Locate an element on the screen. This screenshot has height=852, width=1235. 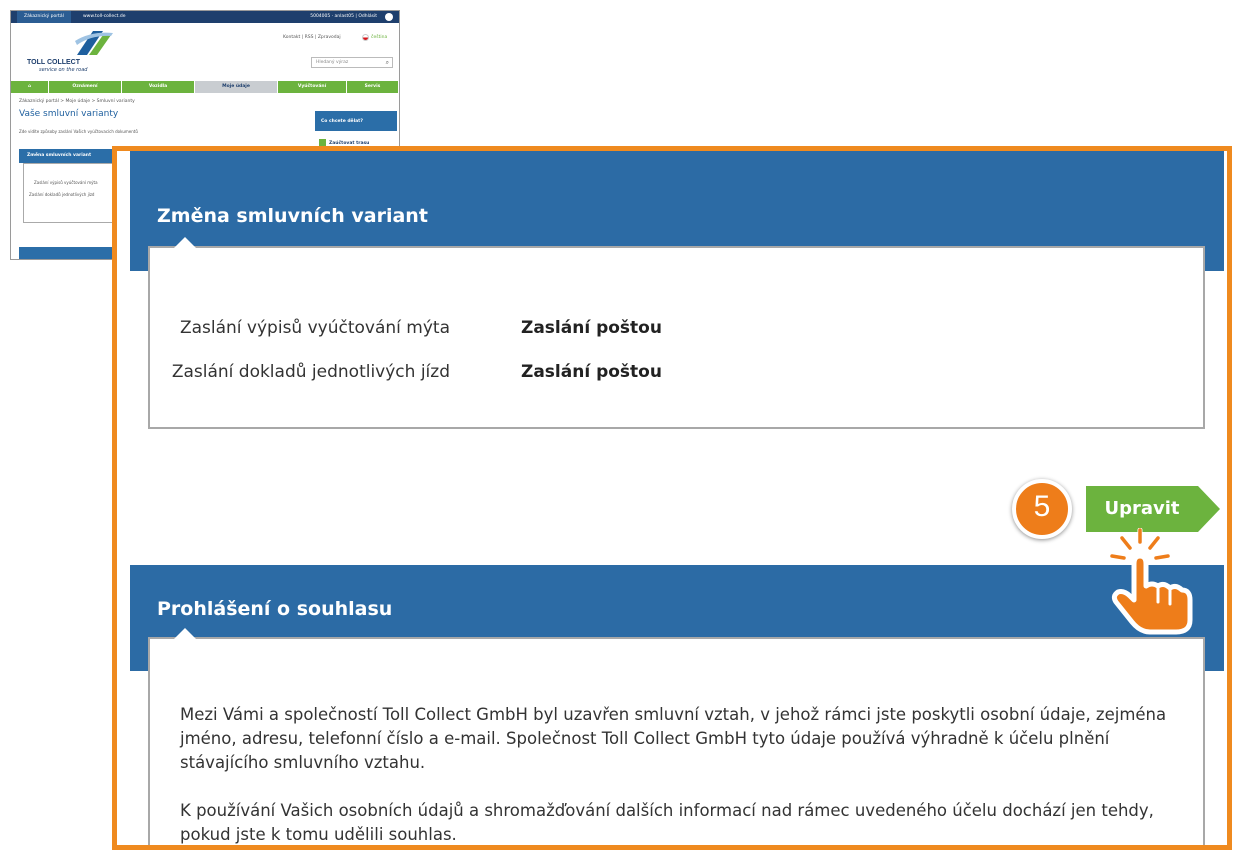
logo-name: TOLL COLLECT is located at coordinates (54, 62).